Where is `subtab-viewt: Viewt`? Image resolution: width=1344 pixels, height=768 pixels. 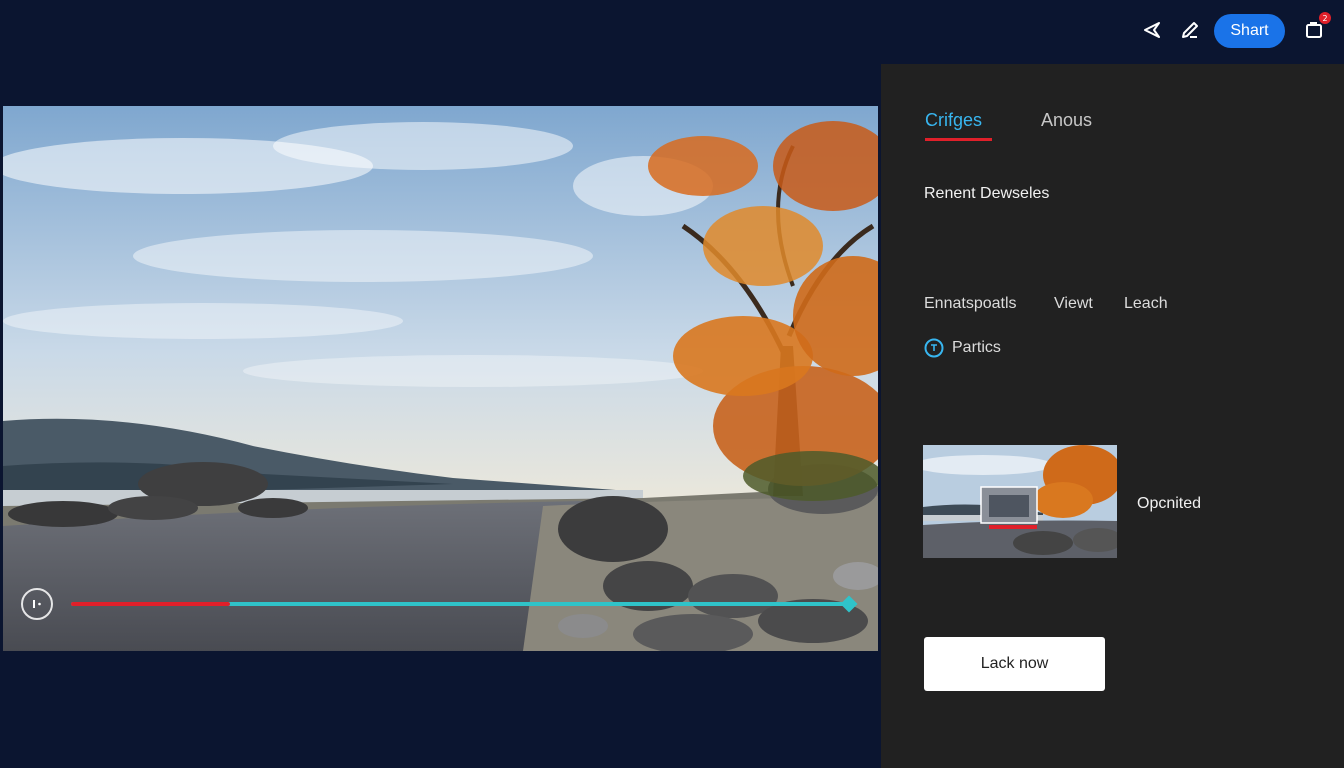 subtab-viewt: Viewt is located at coordinates (1073, 304).